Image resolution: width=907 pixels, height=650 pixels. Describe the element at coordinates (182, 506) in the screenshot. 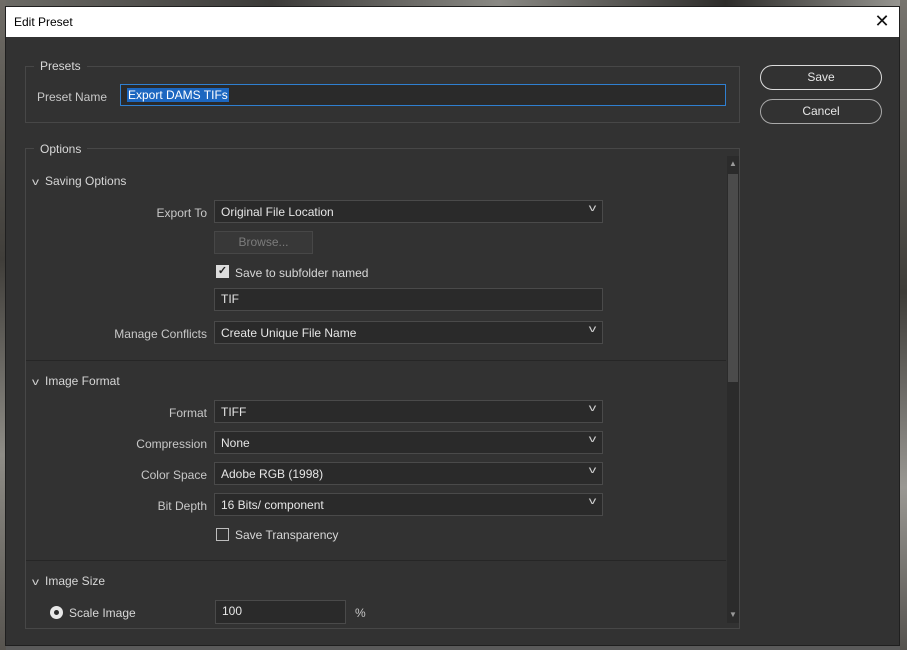

I see `bit-depth-label: Bit Depth` at that location.